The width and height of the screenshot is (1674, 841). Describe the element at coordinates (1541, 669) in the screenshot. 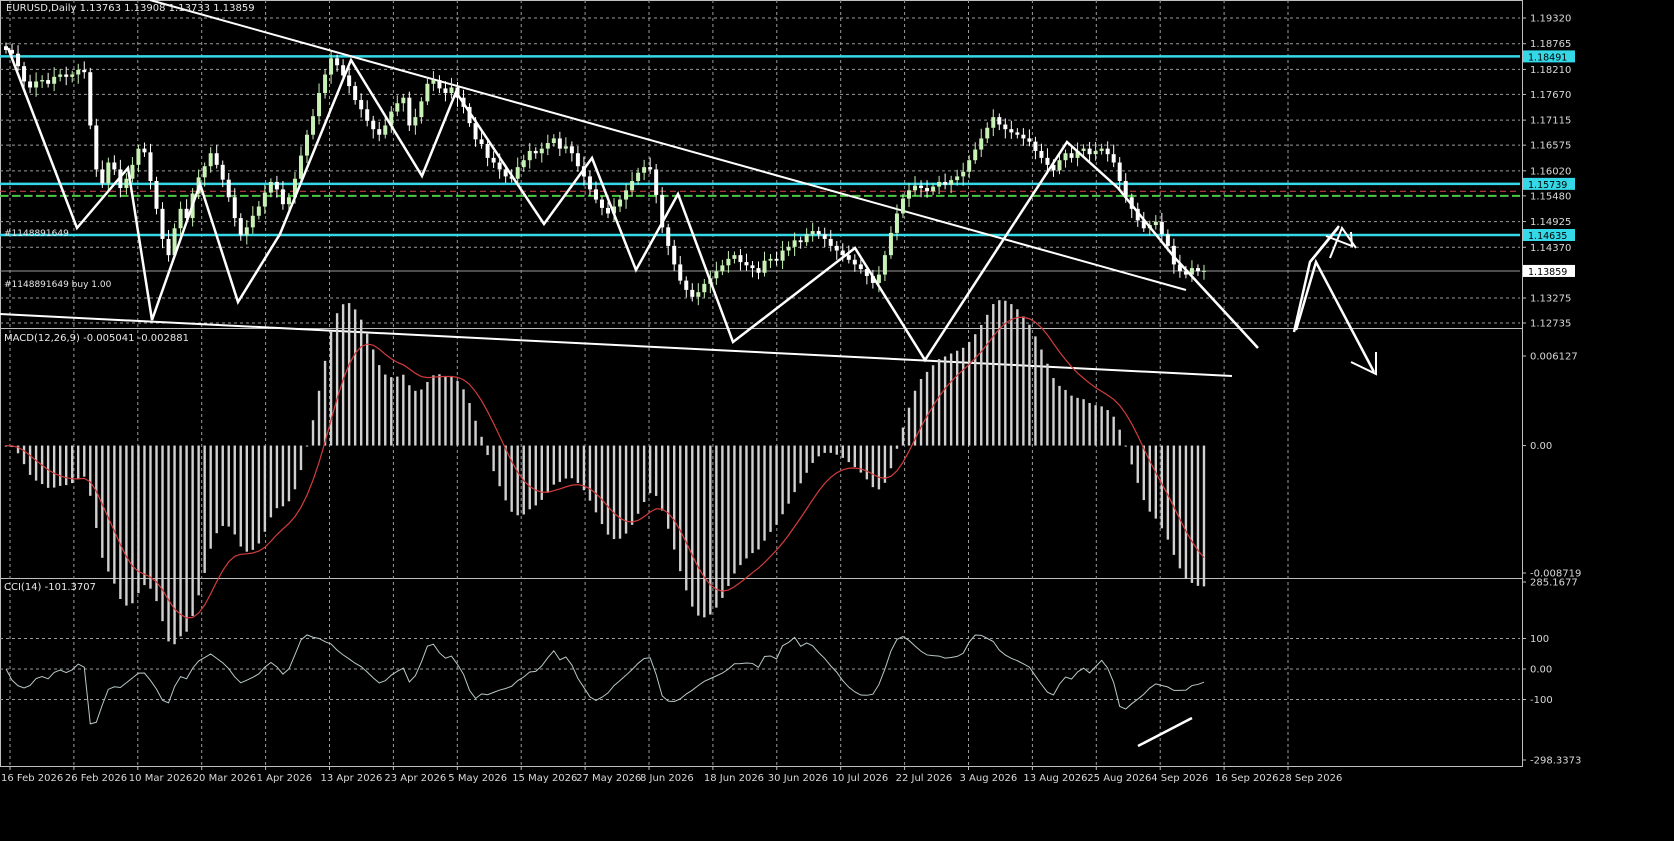

I see `price-tick-label: 0.00` at that location.